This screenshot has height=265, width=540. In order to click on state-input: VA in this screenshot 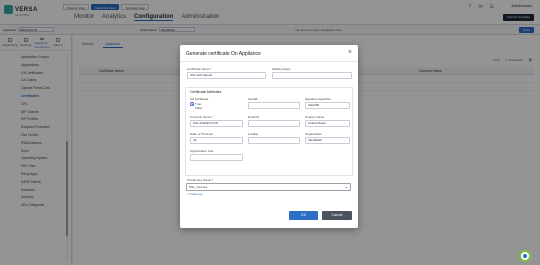, I will do `click(216, 140)`.